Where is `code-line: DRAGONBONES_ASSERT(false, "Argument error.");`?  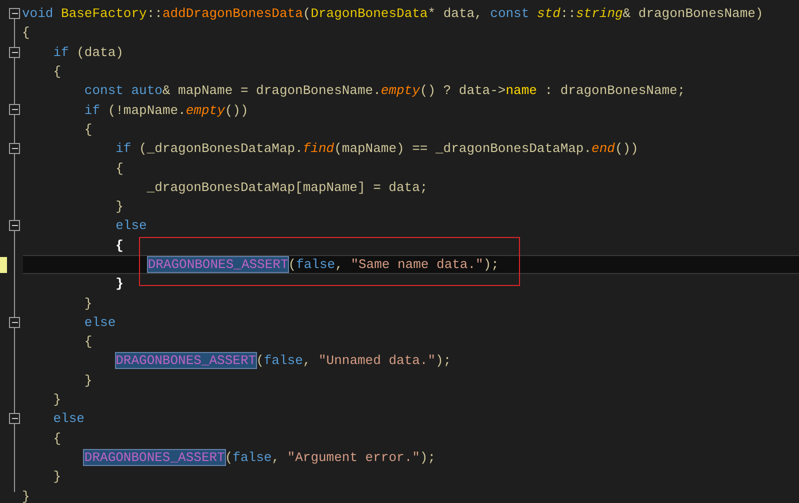 code-line: DRAGONBONES_ASSERT(false, "Argument error."); is located at coordinates (260, 457).